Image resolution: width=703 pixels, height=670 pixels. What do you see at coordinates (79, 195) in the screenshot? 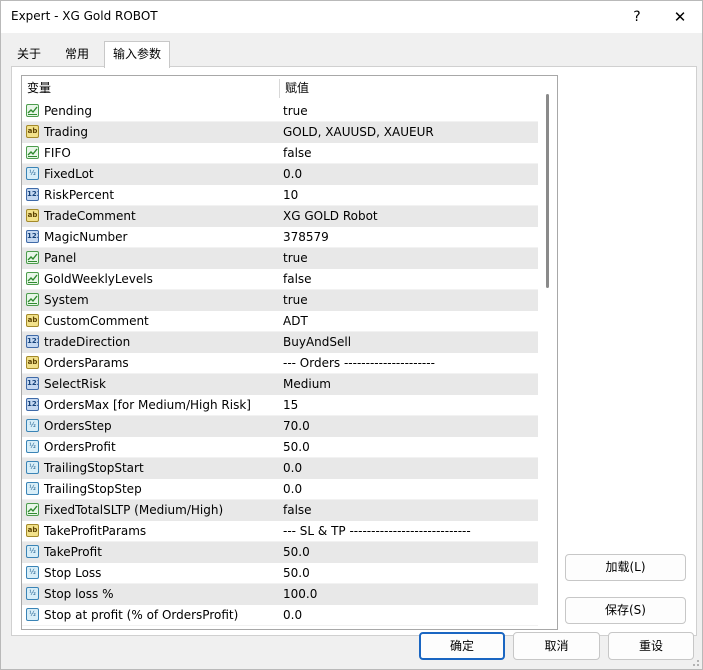
I see `param-name: RiskPercent` at bounding box center [79, 195].